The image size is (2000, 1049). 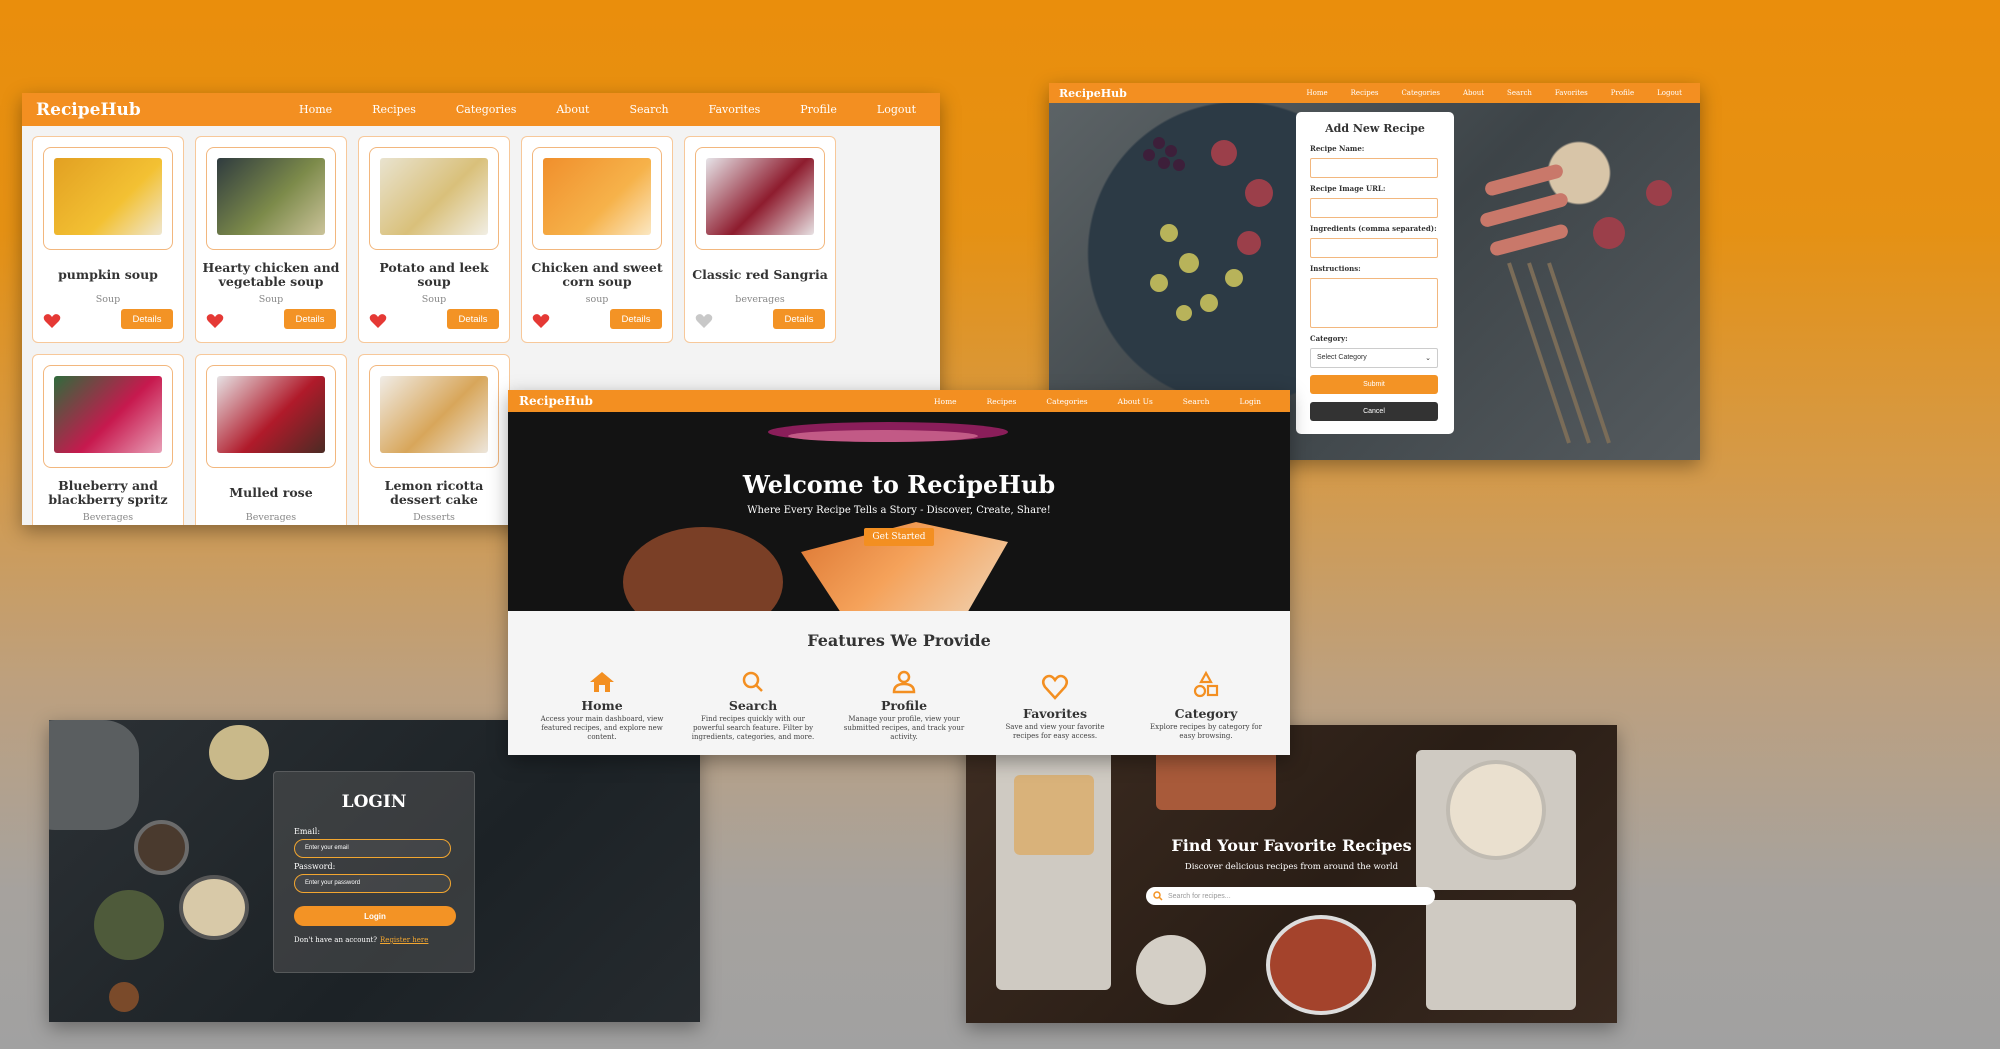 I want to click on recipe-title: Mulled rose, so click(x=271, y=493).